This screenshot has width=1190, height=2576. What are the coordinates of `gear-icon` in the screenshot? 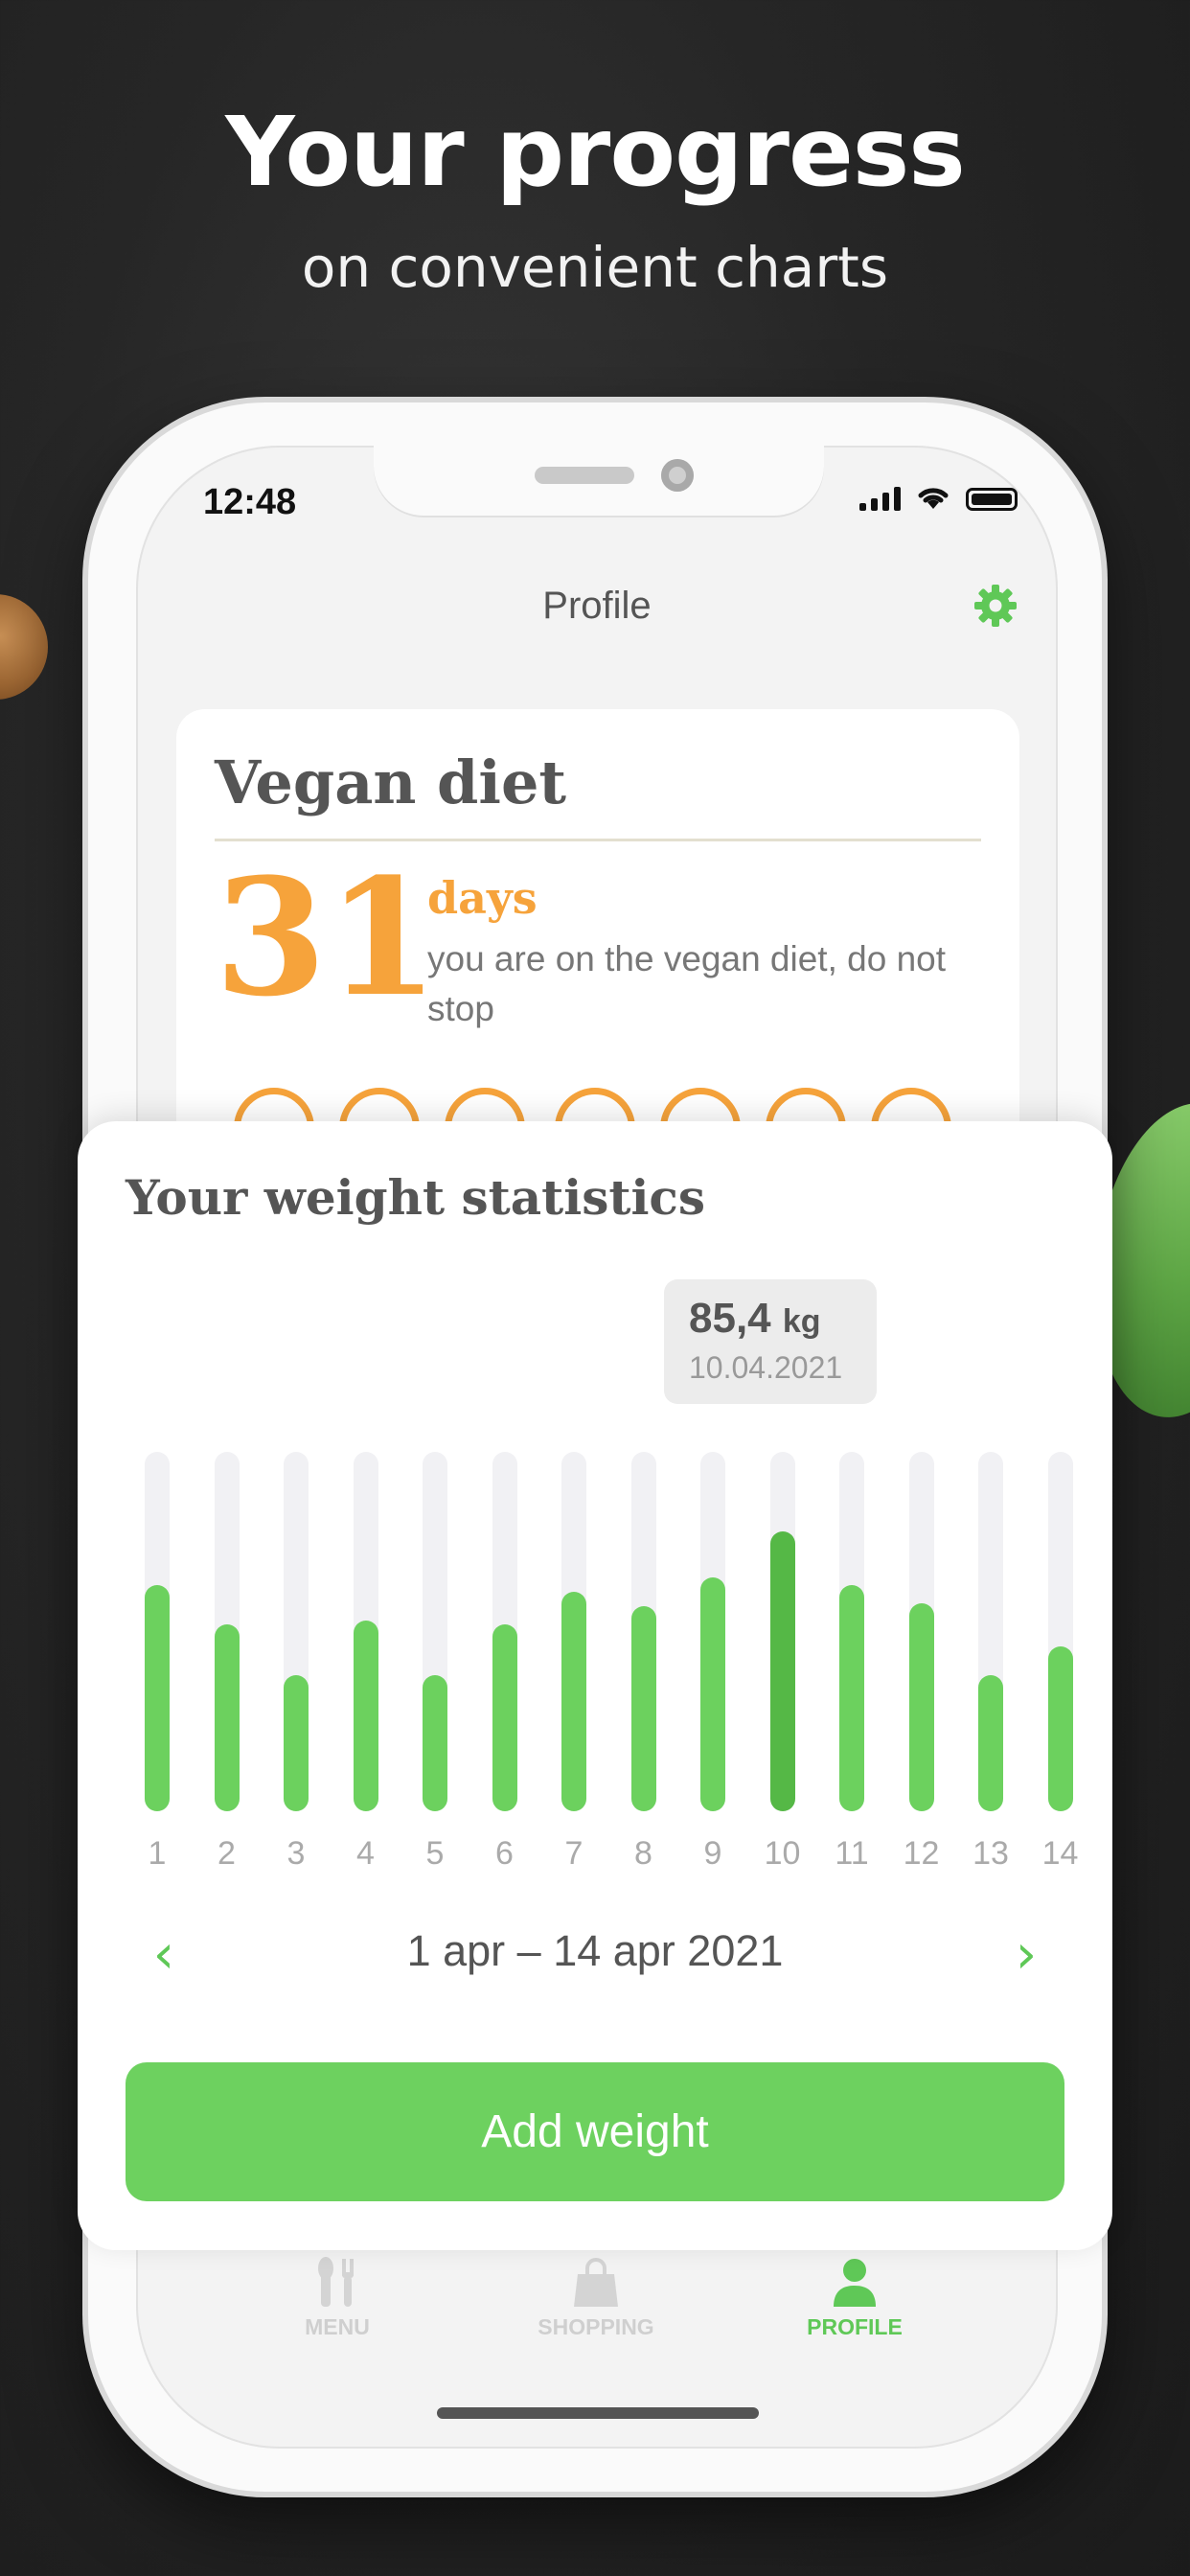 It's located at (996, 606).